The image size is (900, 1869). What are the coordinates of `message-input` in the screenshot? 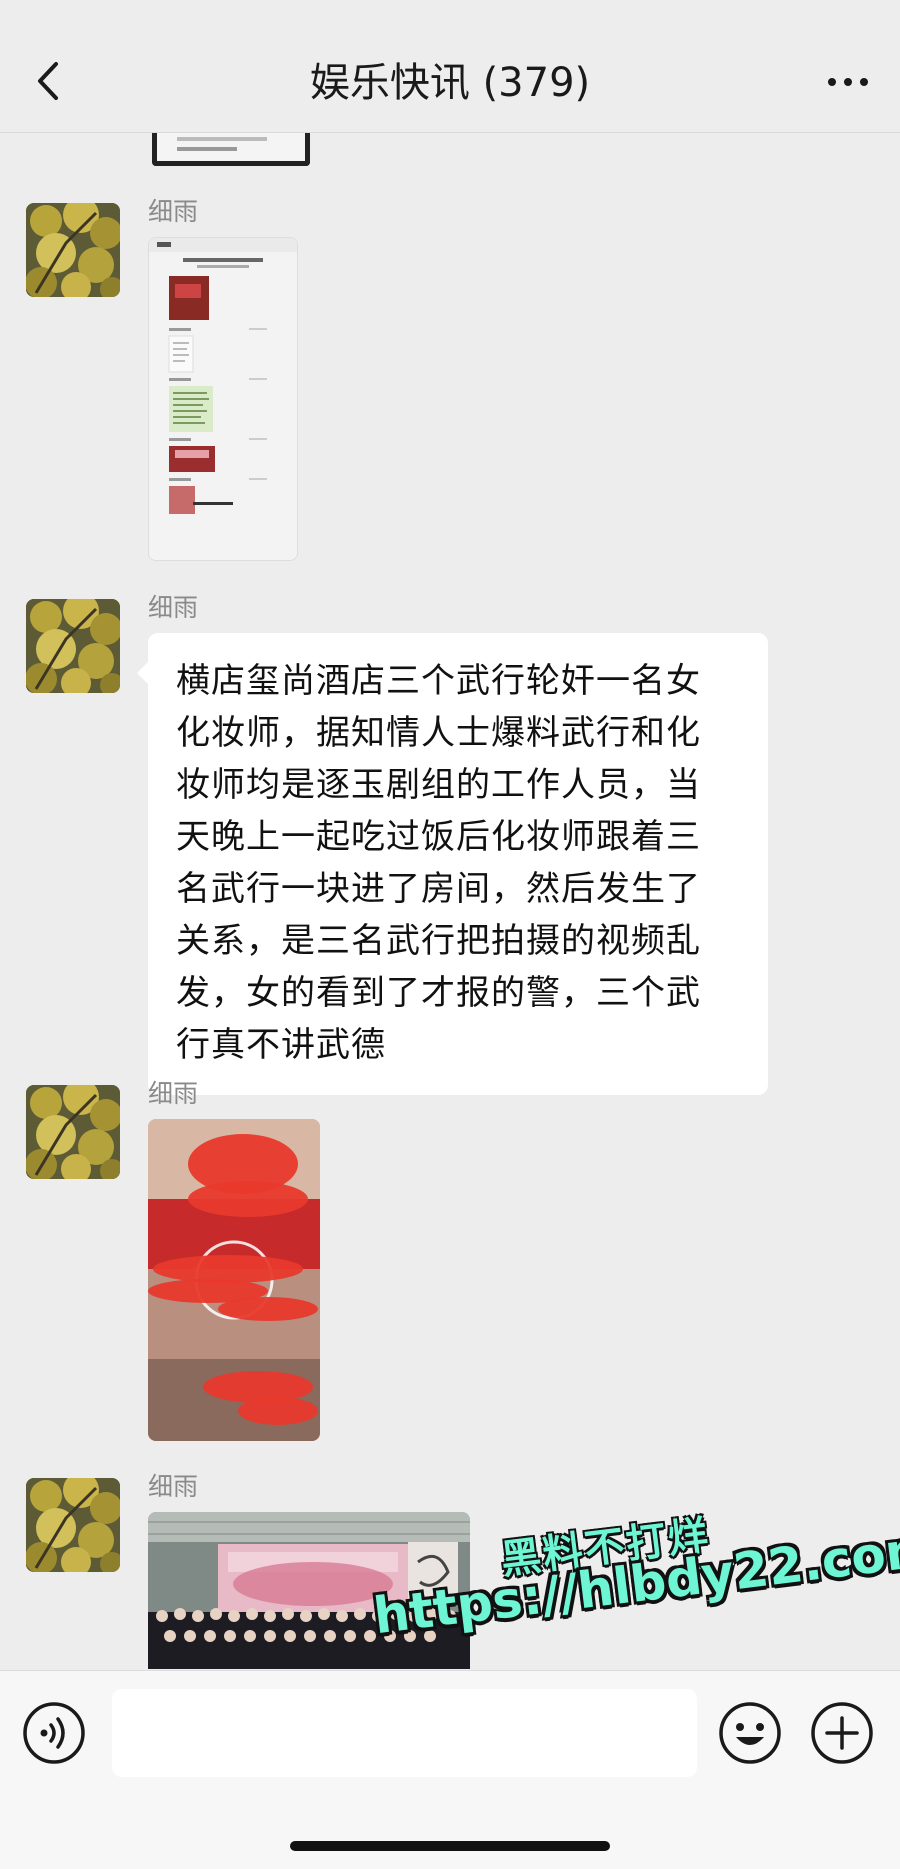 It's located at (404, 1733).